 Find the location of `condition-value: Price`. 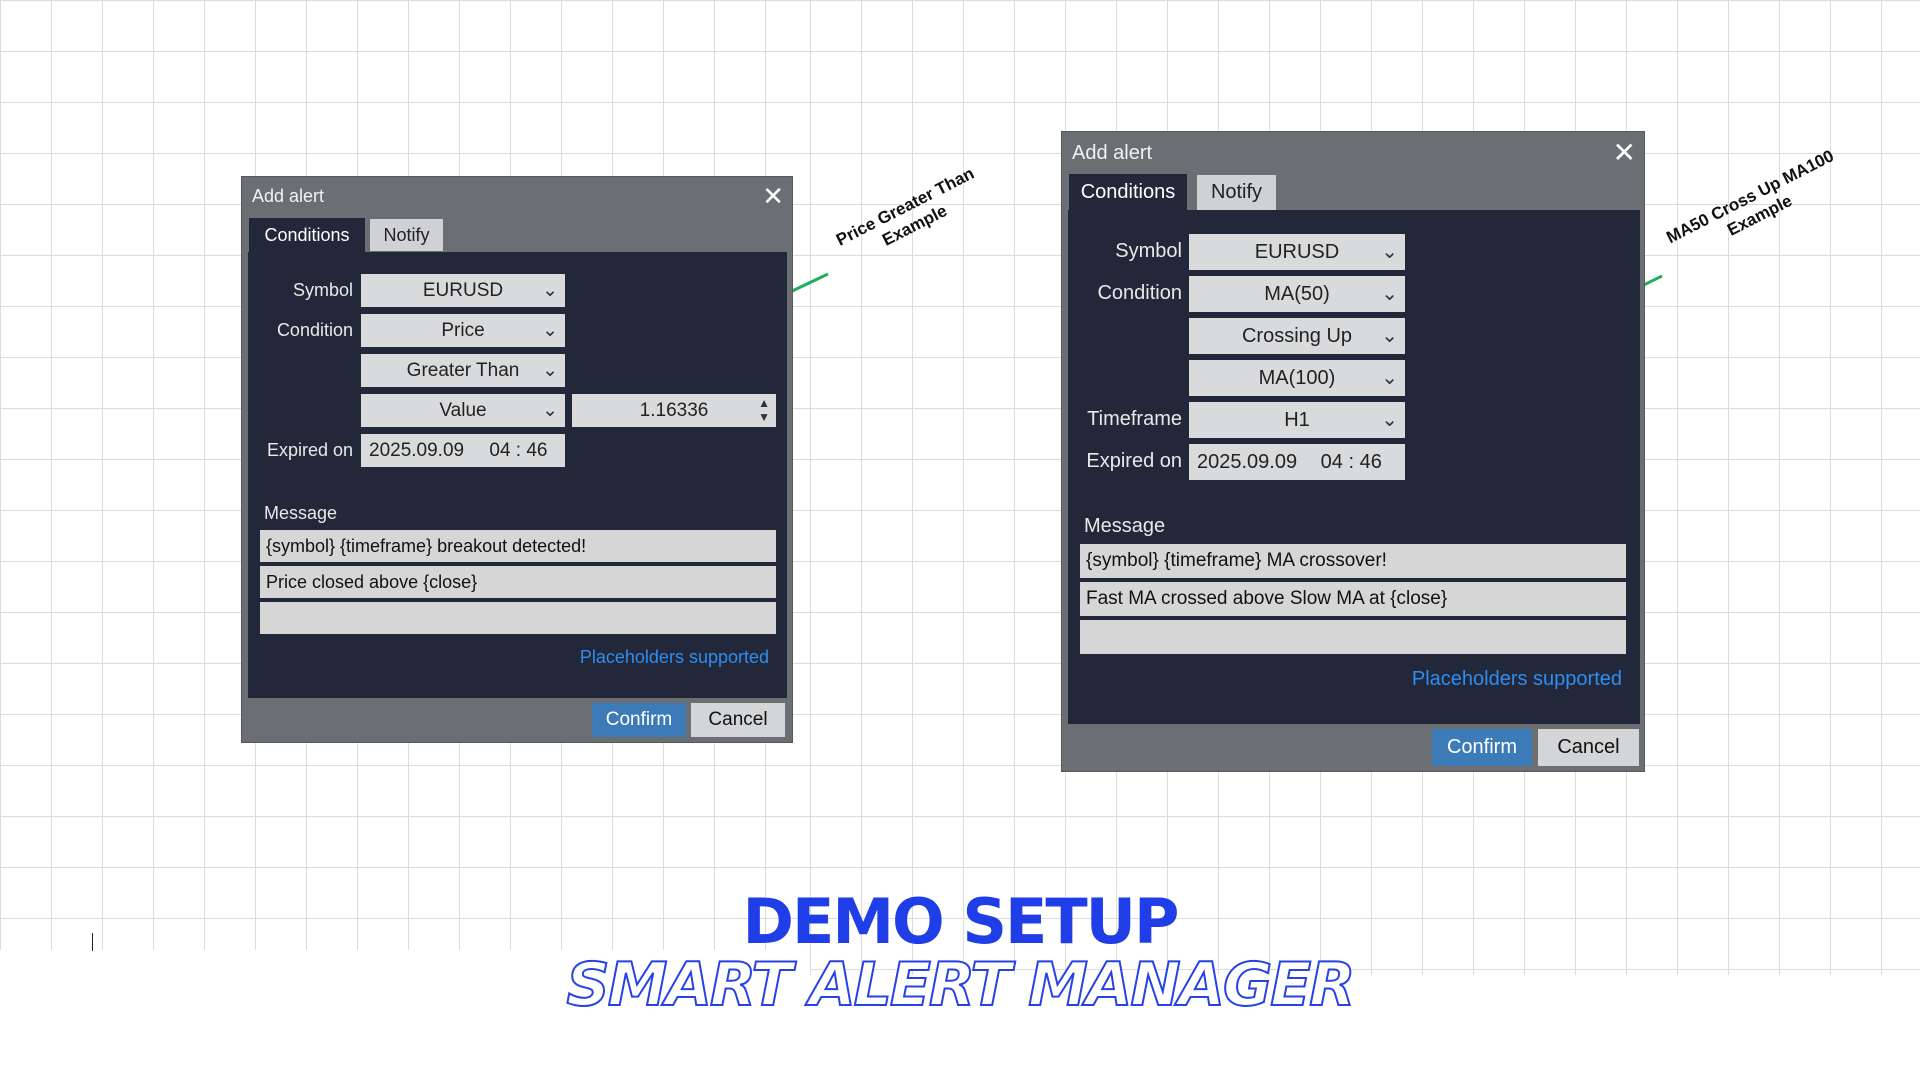

condition-value: Price is located at coordinates (463, 330).